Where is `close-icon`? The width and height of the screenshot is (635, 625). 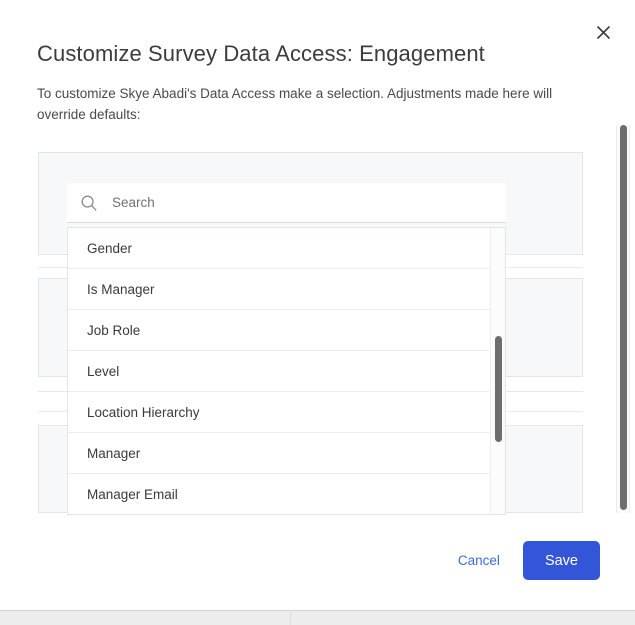
close-icon is located at coordinates (603, 32).